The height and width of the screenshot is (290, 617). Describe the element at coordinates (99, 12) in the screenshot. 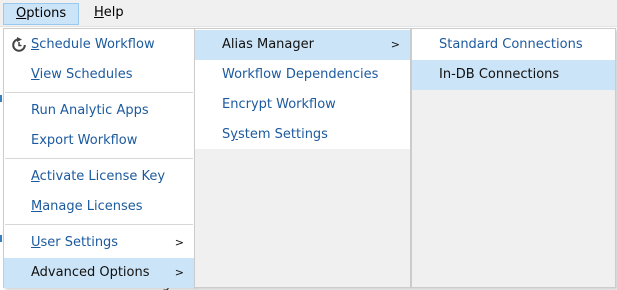

I see `menu-help-mnemonic: H` at that location.